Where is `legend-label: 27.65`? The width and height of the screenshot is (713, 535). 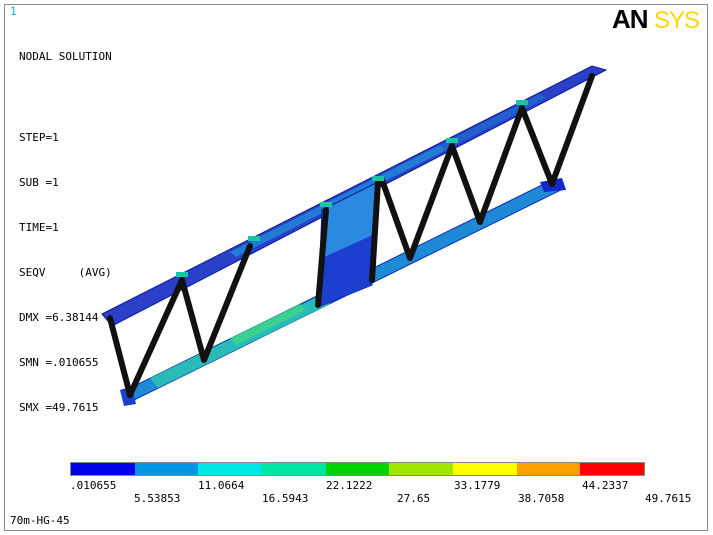
legend-label: 27.65 is located at coordinates (414, 498).